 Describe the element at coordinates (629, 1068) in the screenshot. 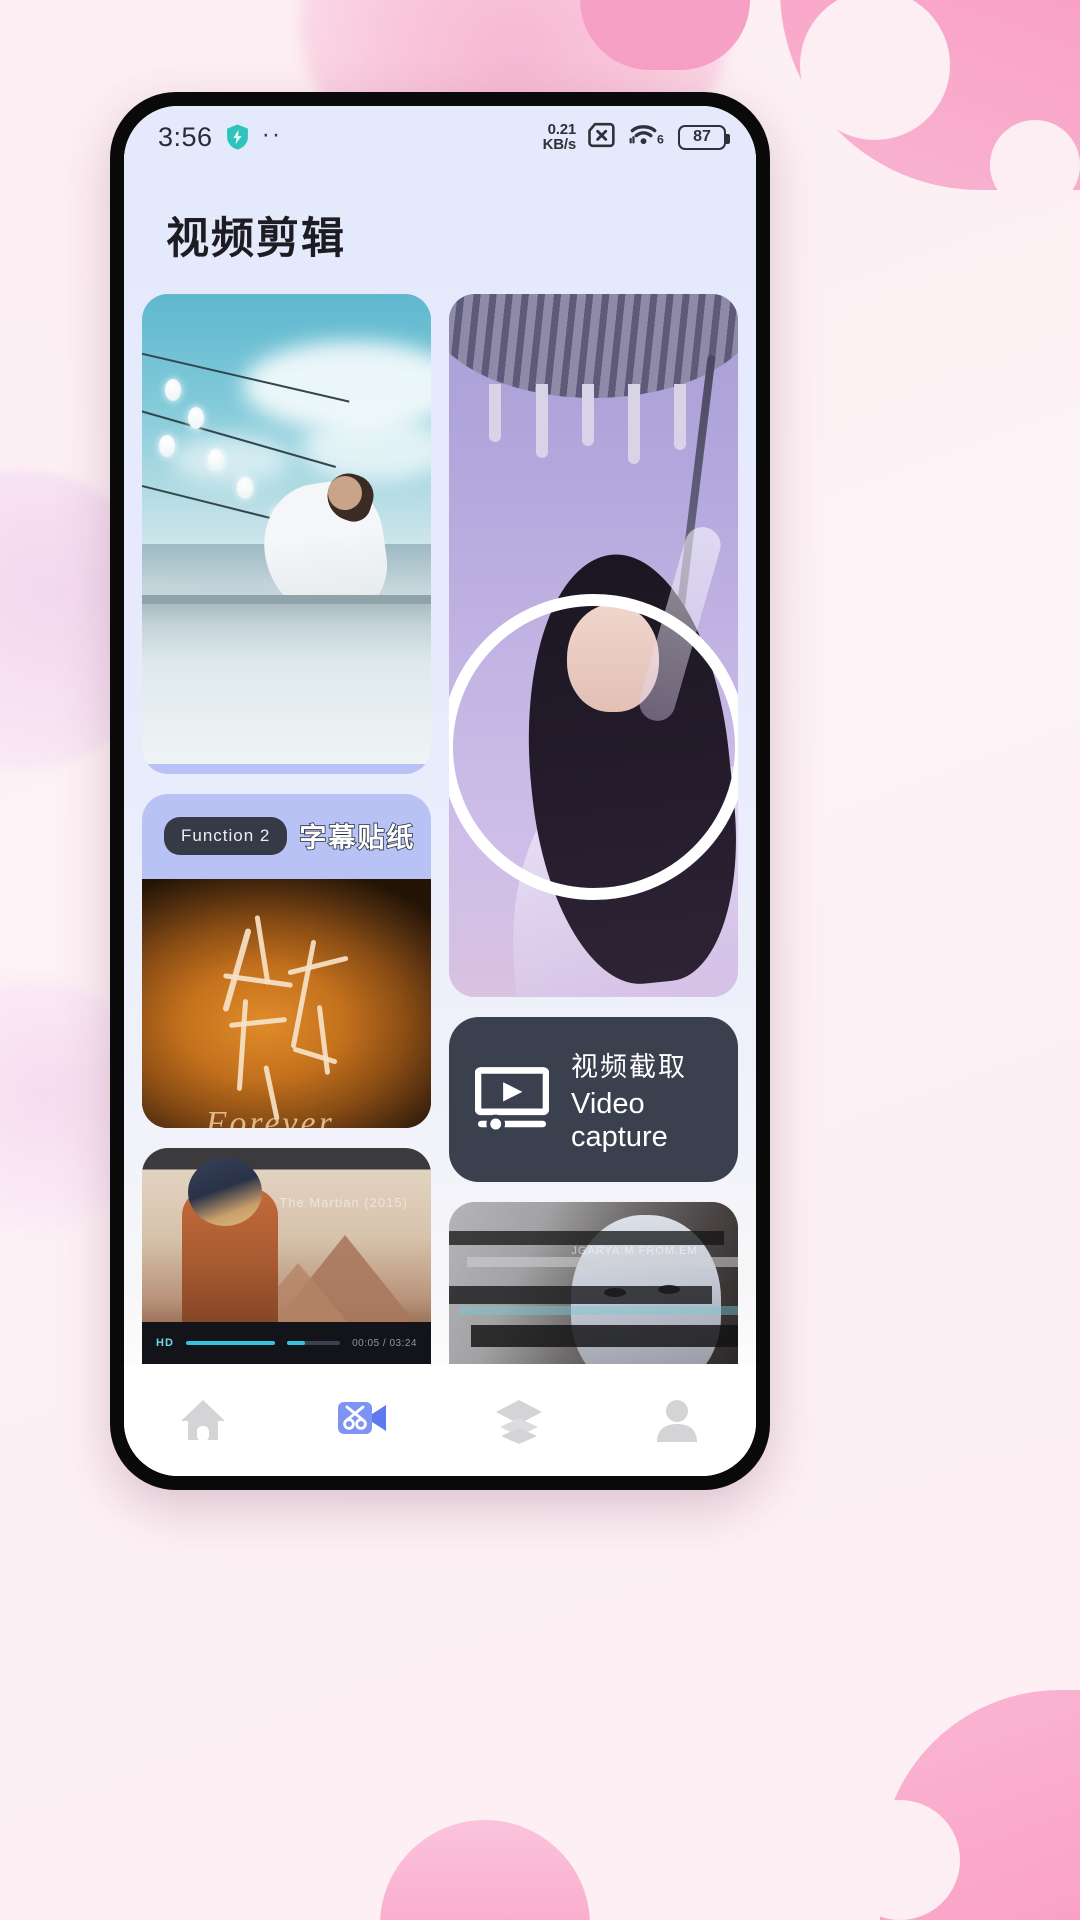

I see `video-capture-title-cn: 视频截取` at that location.